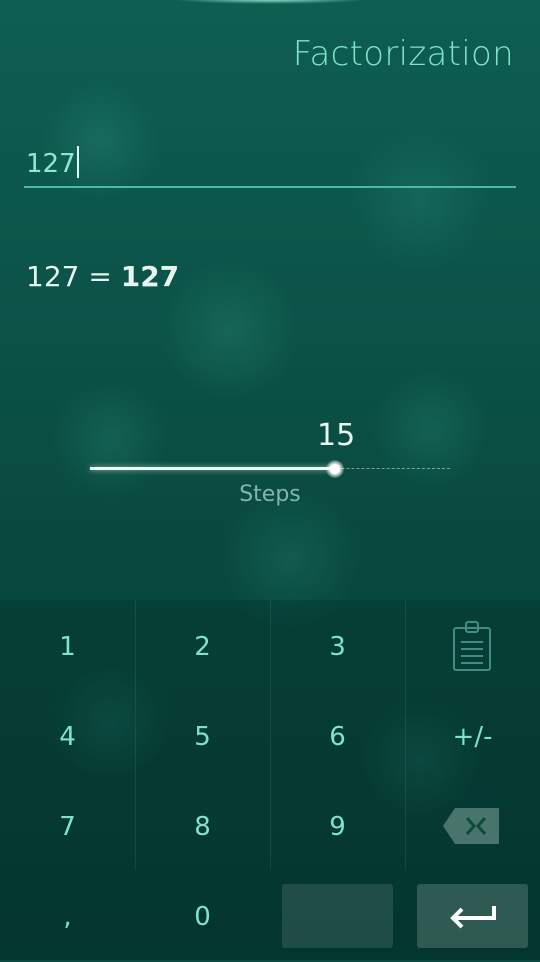  I want to click on result-lhs: 127 =, so click(73, 276).